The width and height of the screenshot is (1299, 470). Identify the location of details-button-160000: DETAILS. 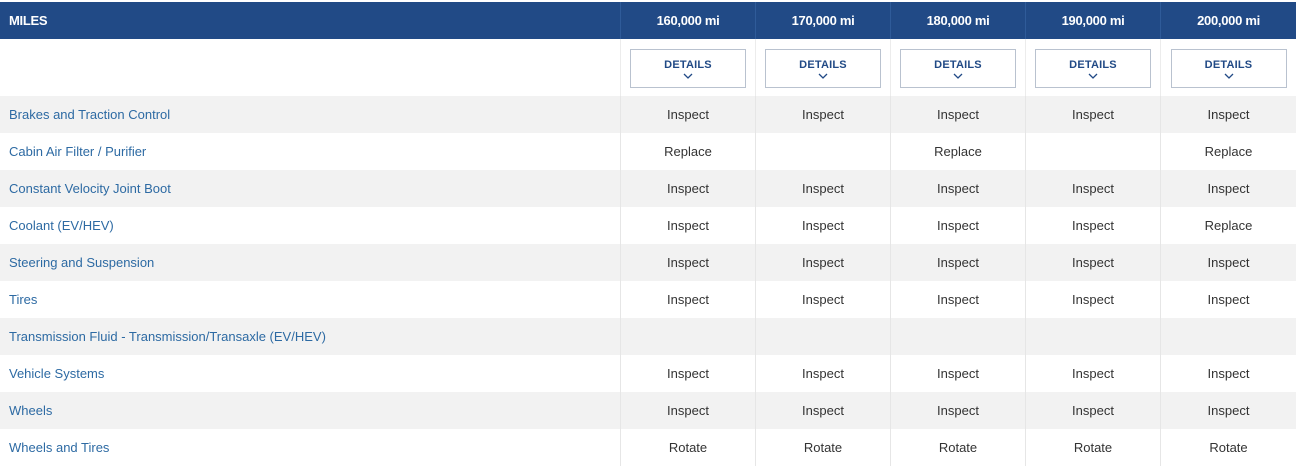
(688, 68).